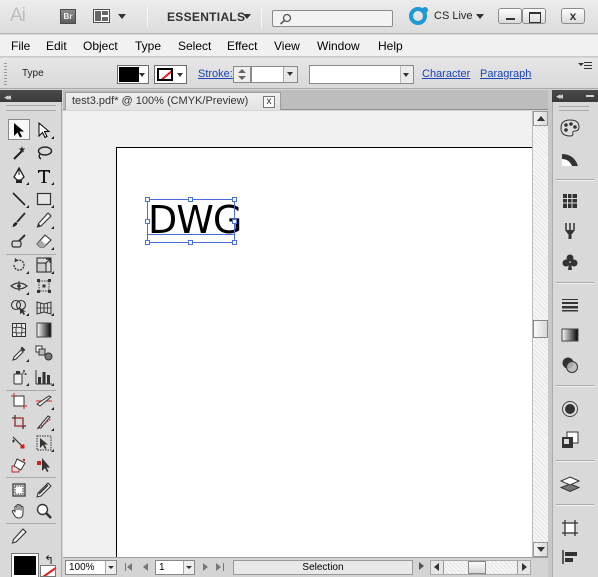 Image resolution: width=598 pixels, height=577 pixels. What do you see at coordinates (540, 329) in the screenshot?
I see `vertical-scroll-thumb` at bounding box center [540, 329].